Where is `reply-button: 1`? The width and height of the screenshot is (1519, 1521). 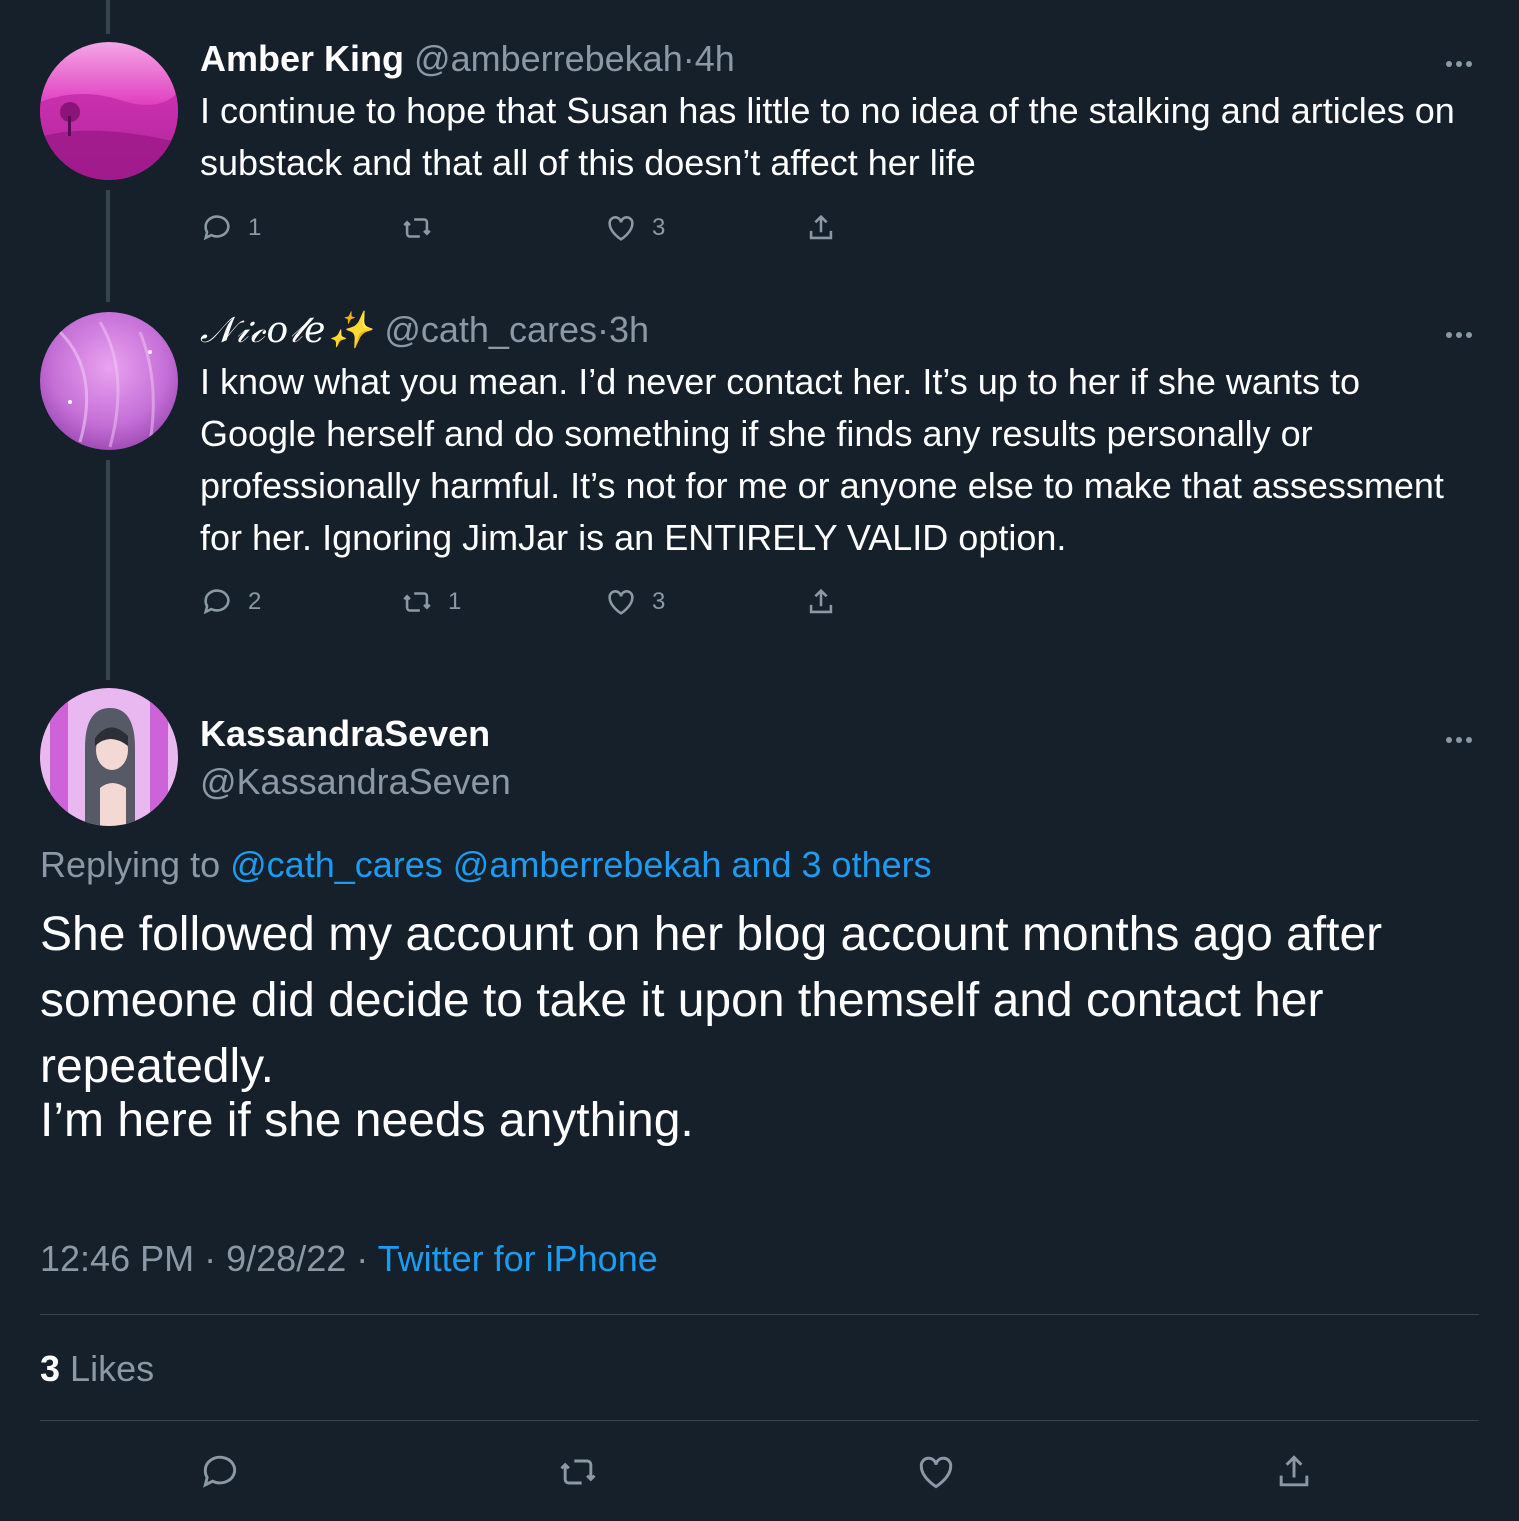 reply-button: 1 is located at coordinates (230, 228).